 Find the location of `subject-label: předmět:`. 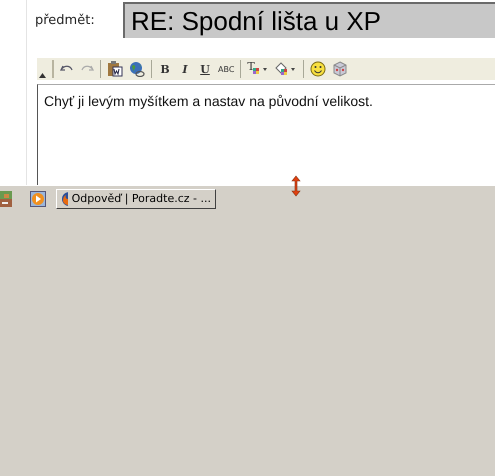

subject-label: předmět: is located at coordinates (65, 20).